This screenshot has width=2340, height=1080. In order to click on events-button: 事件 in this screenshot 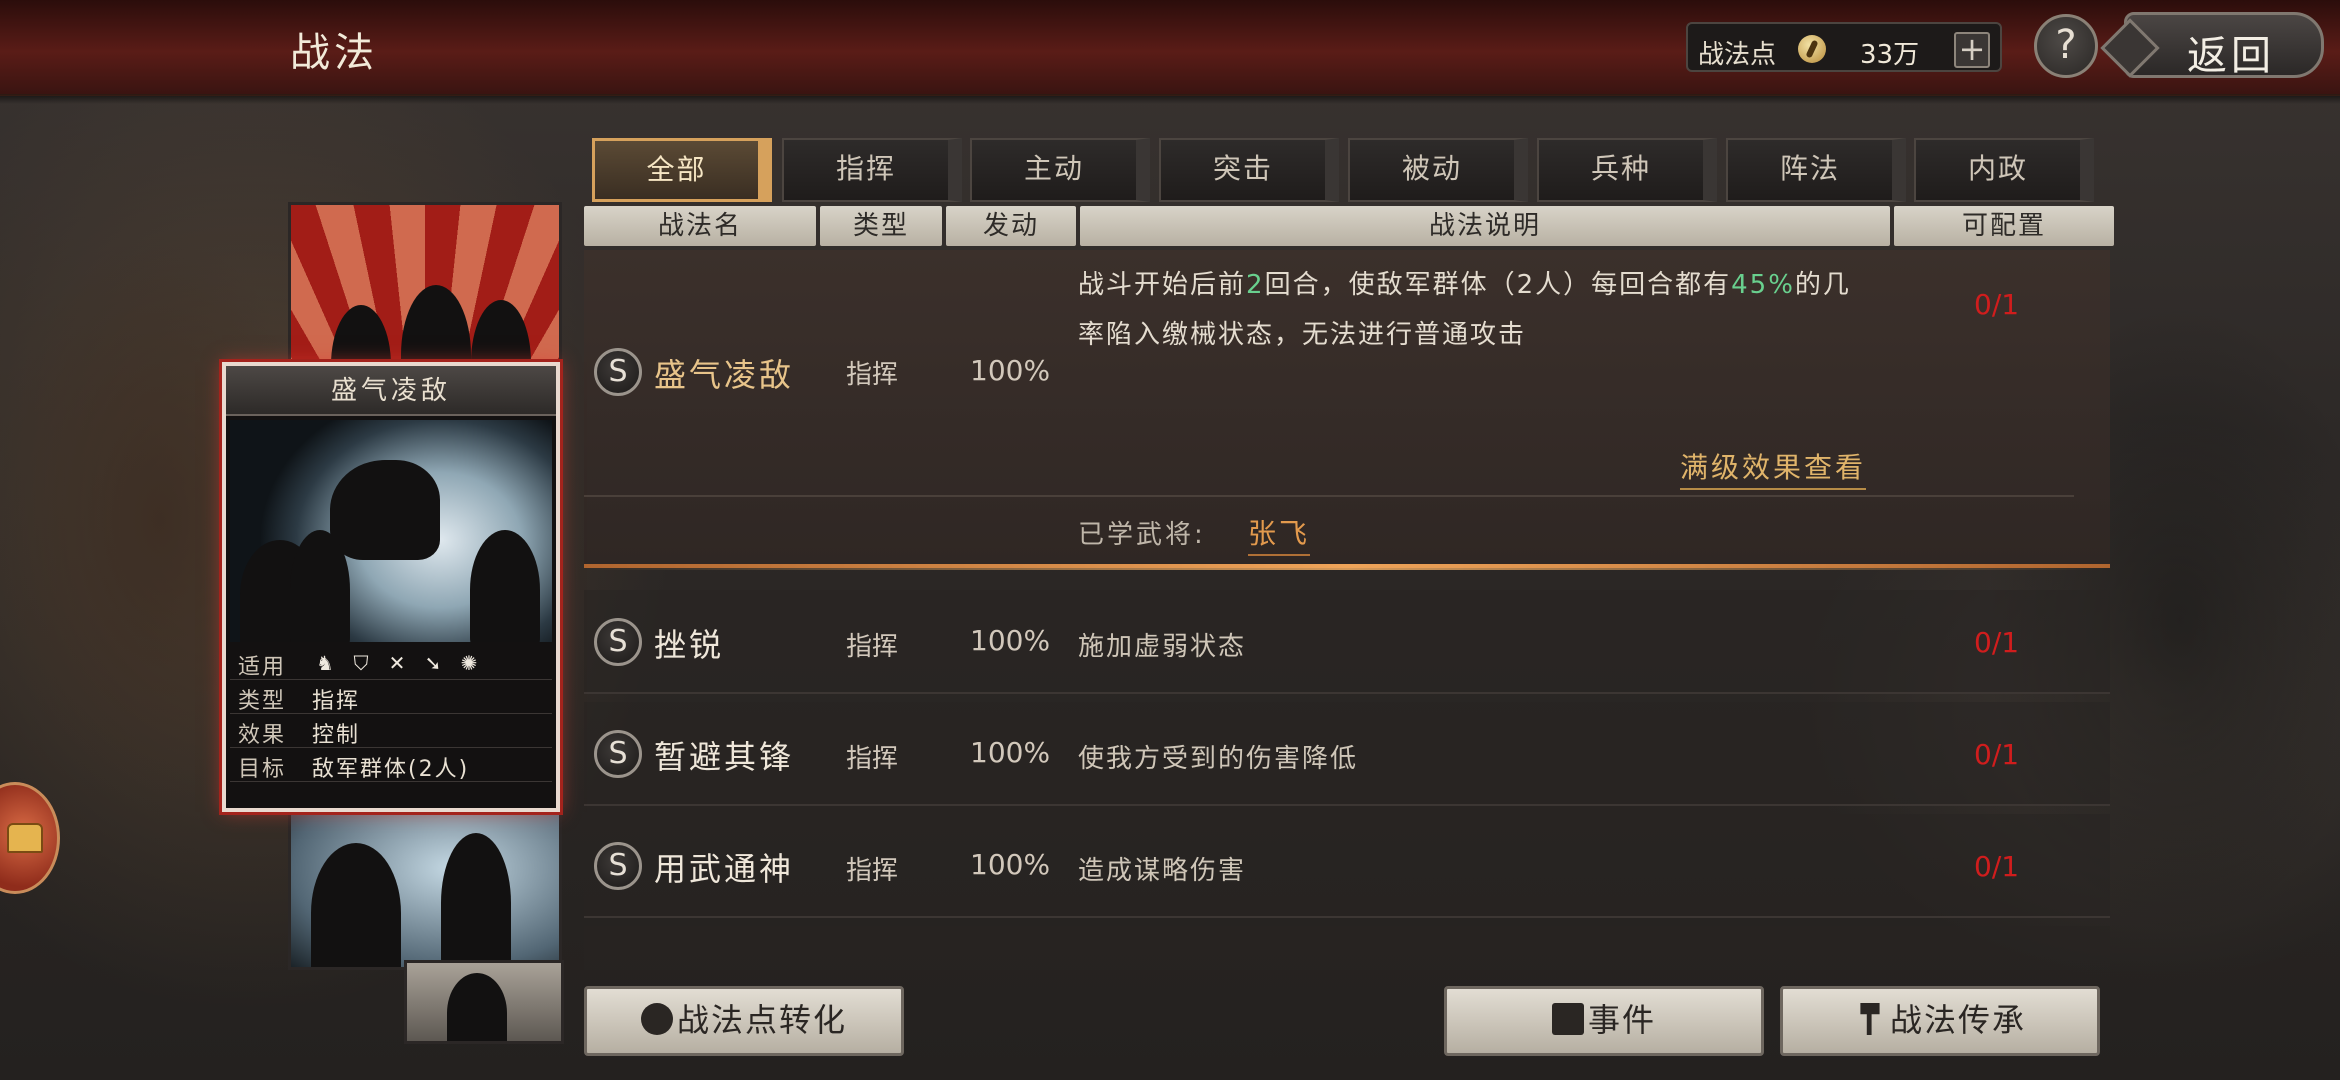, I will do `click(1604, 1021)`.